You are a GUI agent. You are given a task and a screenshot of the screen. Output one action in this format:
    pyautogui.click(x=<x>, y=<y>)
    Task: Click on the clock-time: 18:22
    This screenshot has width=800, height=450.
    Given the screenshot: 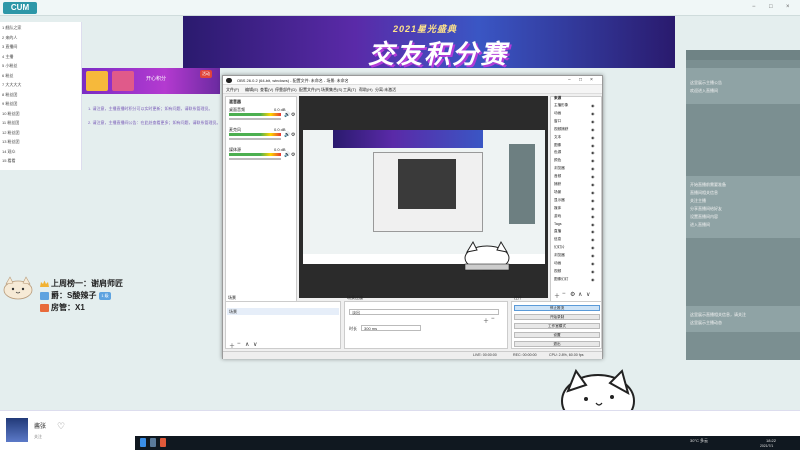 What is the action you would take?
    pyautogui.click(x=771, y=440)
    